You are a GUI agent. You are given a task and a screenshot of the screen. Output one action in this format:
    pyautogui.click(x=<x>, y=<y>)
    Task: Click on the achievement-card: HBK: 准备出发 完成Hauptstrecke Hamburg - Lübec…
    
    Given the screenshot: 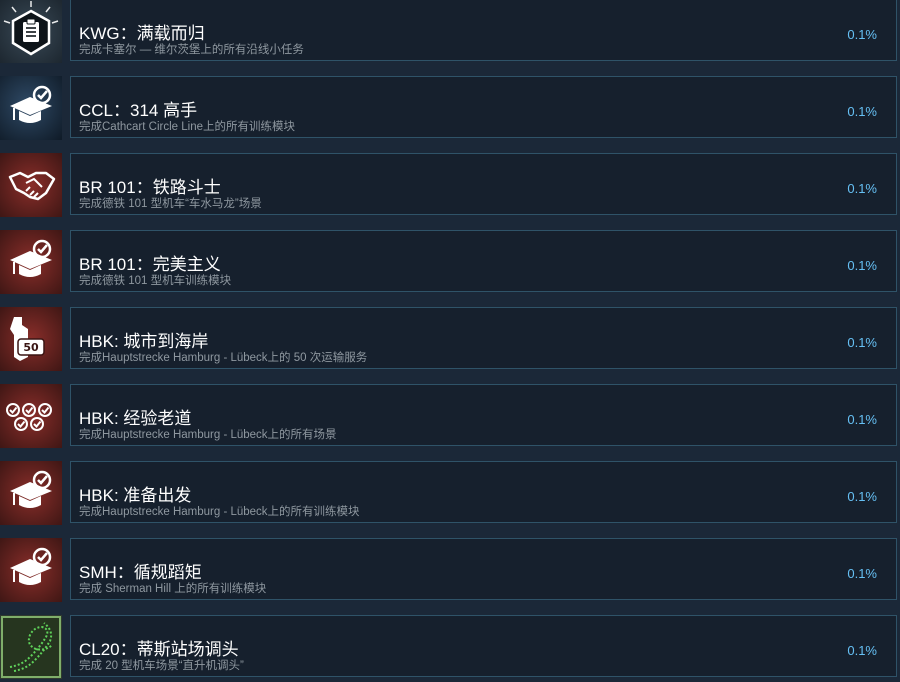 What is the action you would take?
    pyautogui.click(x=483, y=492)
    